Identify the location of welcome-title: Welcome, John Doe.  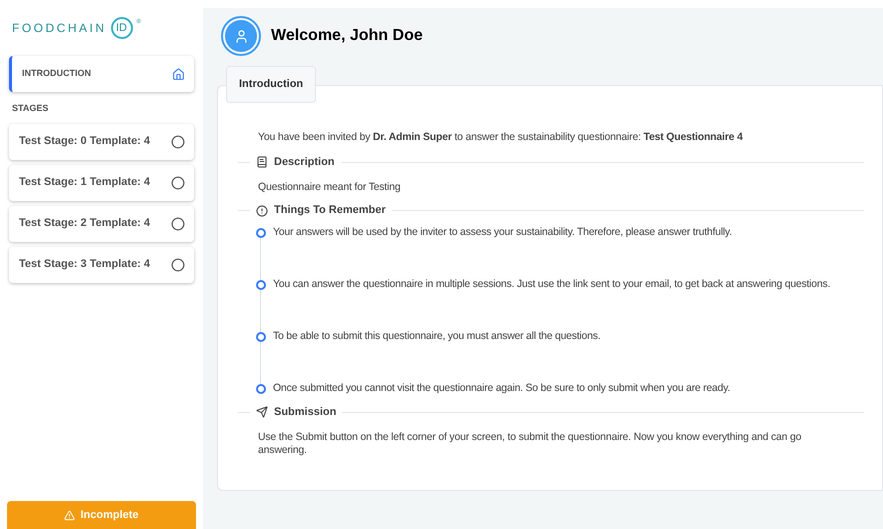
(347, 36).